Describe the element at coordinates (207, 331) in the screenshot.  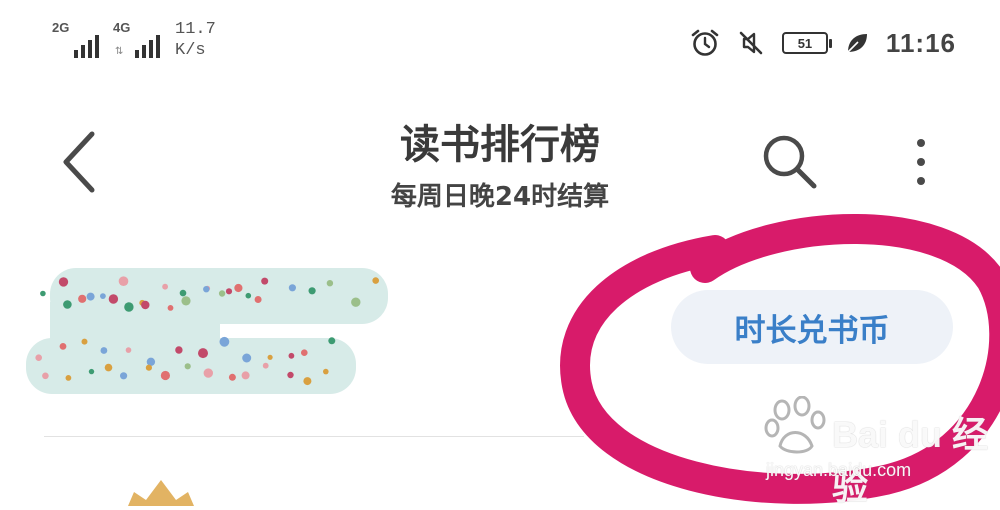
I see `redacted-user-info` at that location.